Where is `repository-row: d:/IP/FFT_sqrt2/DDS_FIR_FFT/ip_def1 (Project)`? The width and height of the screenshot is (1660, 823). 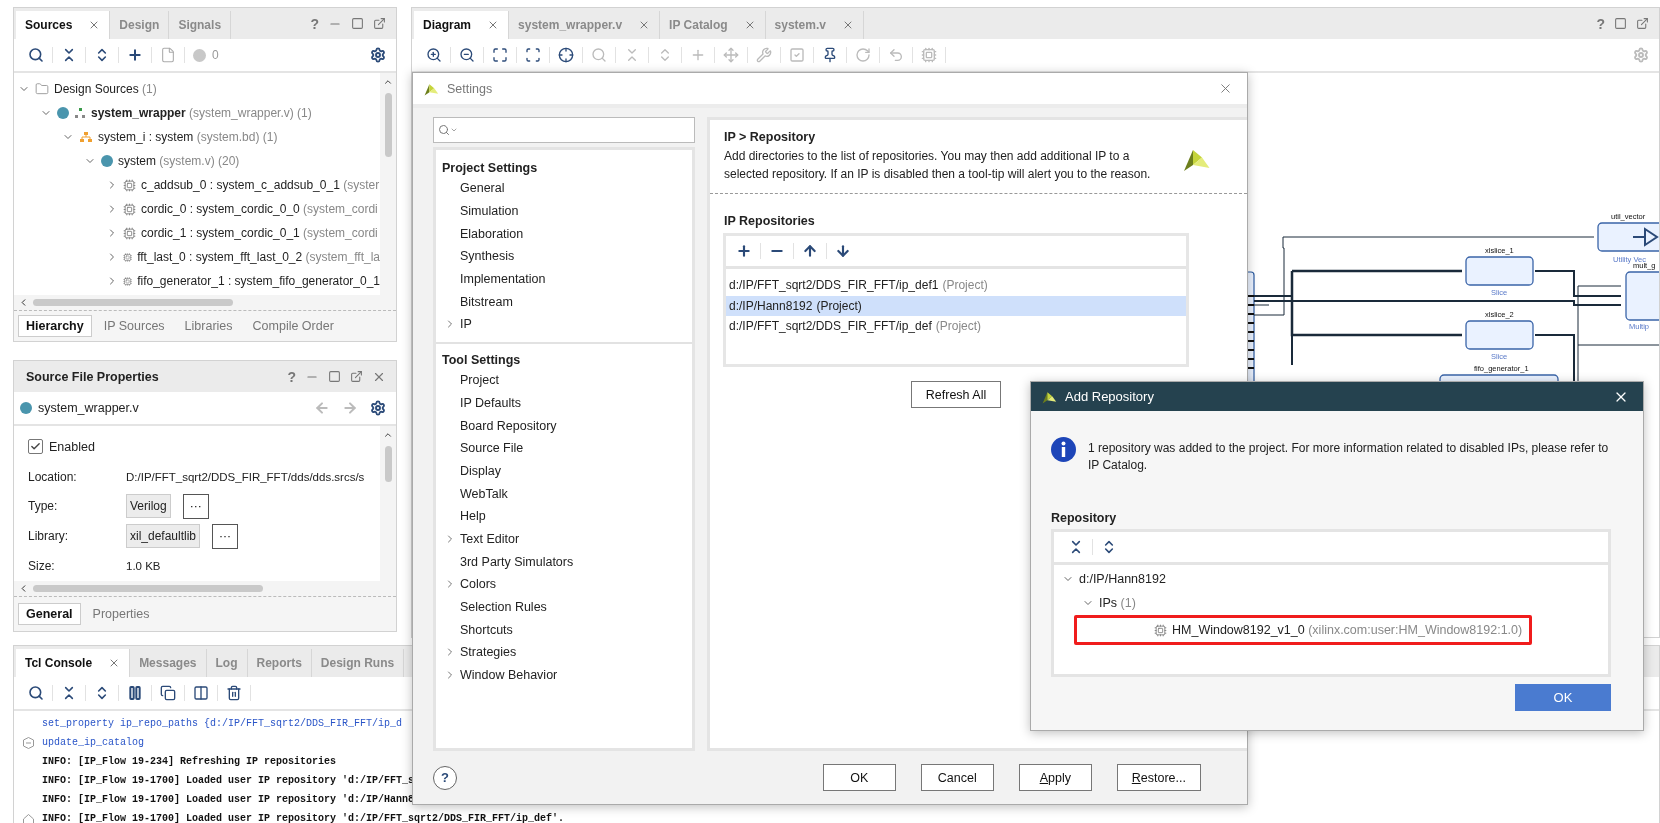
repository-row: d:/IP/FFT_sqrt2/DDS_FIR_FFT/ip_def1 (Project) is located at coordinates (956, 285).